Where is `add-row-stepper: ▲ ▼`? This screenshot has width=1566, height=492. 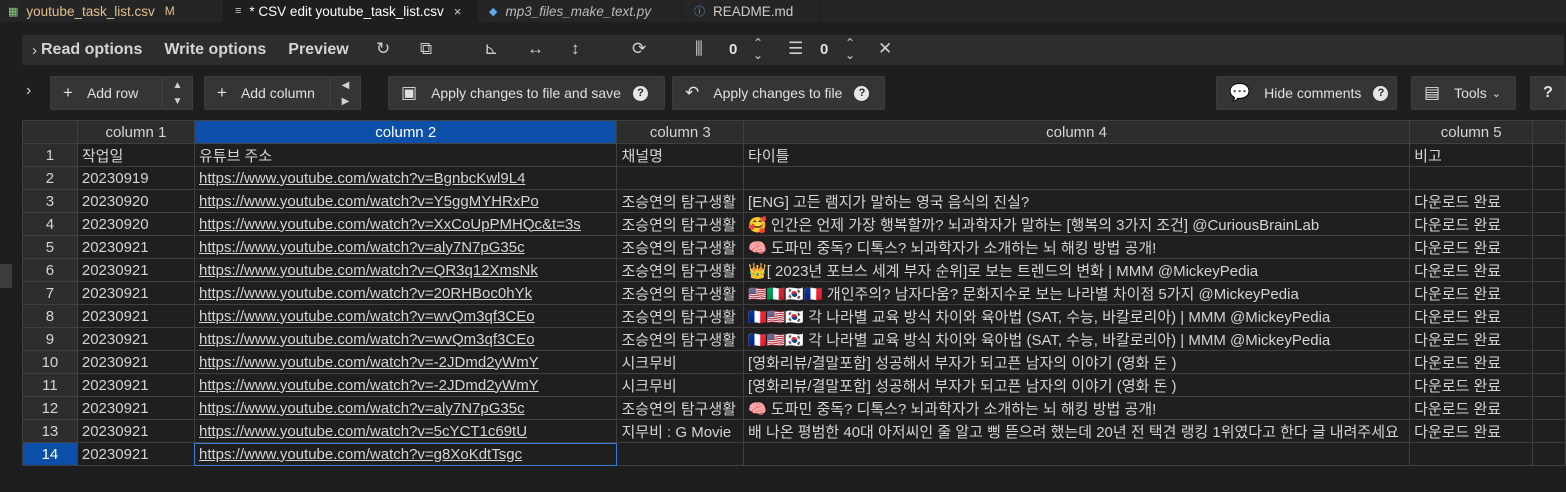 add-row-stepper: ▲ ▼ is located at coordinates (177, 93).